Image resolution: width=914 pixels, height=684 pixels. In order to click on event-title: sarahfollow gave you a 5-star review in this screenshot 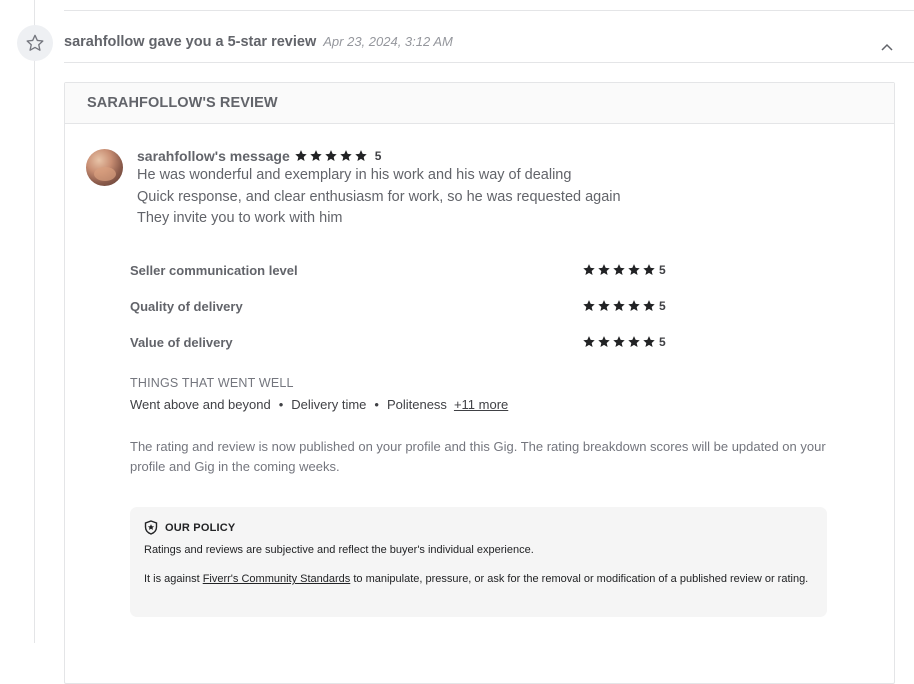, I will do `click(190, 42)`.